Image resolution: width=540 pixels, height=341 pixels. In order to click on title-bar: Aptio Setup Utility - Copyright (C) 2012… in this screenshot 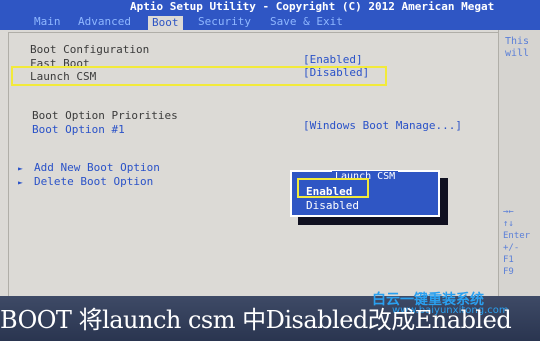, I will do `click(270, 7)`.